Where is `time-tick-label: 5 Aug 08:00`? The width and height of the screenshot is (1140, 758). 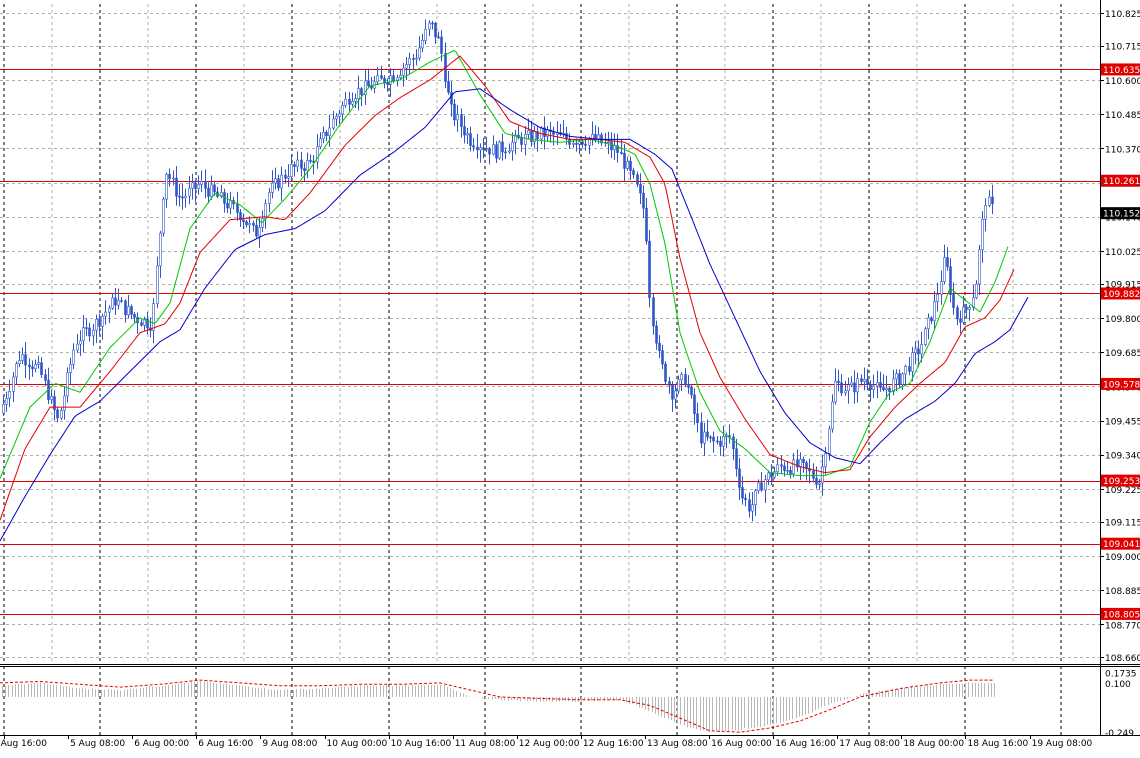 time-tick-label: 5 Aug 08:00 is located at coordinates (97, 744).